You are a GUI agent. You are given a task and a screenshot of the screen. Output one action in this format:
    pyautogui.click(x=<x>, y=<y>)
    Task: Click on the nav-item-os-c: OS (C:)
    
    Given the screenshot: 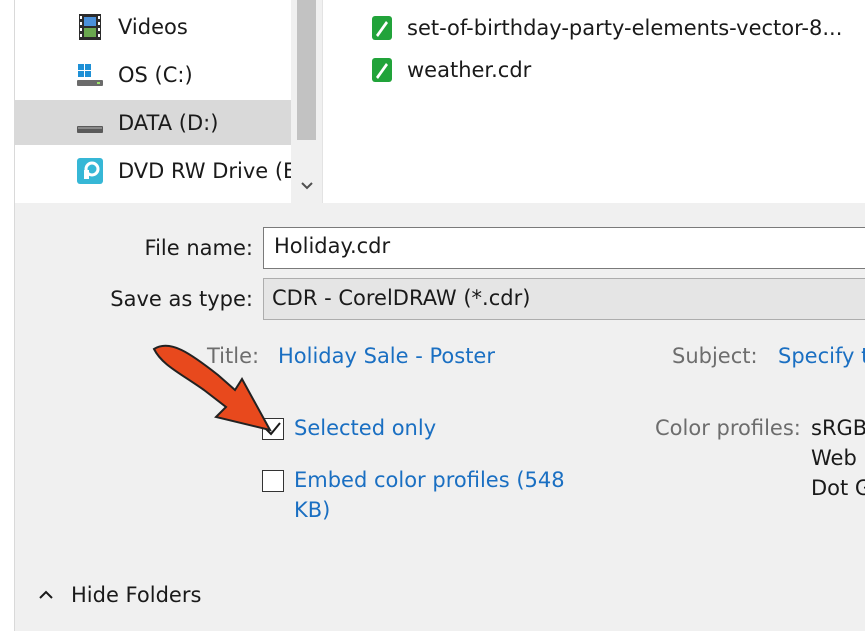 What is the action you would take?
    pyautogui.click(x=153, y=74)
    